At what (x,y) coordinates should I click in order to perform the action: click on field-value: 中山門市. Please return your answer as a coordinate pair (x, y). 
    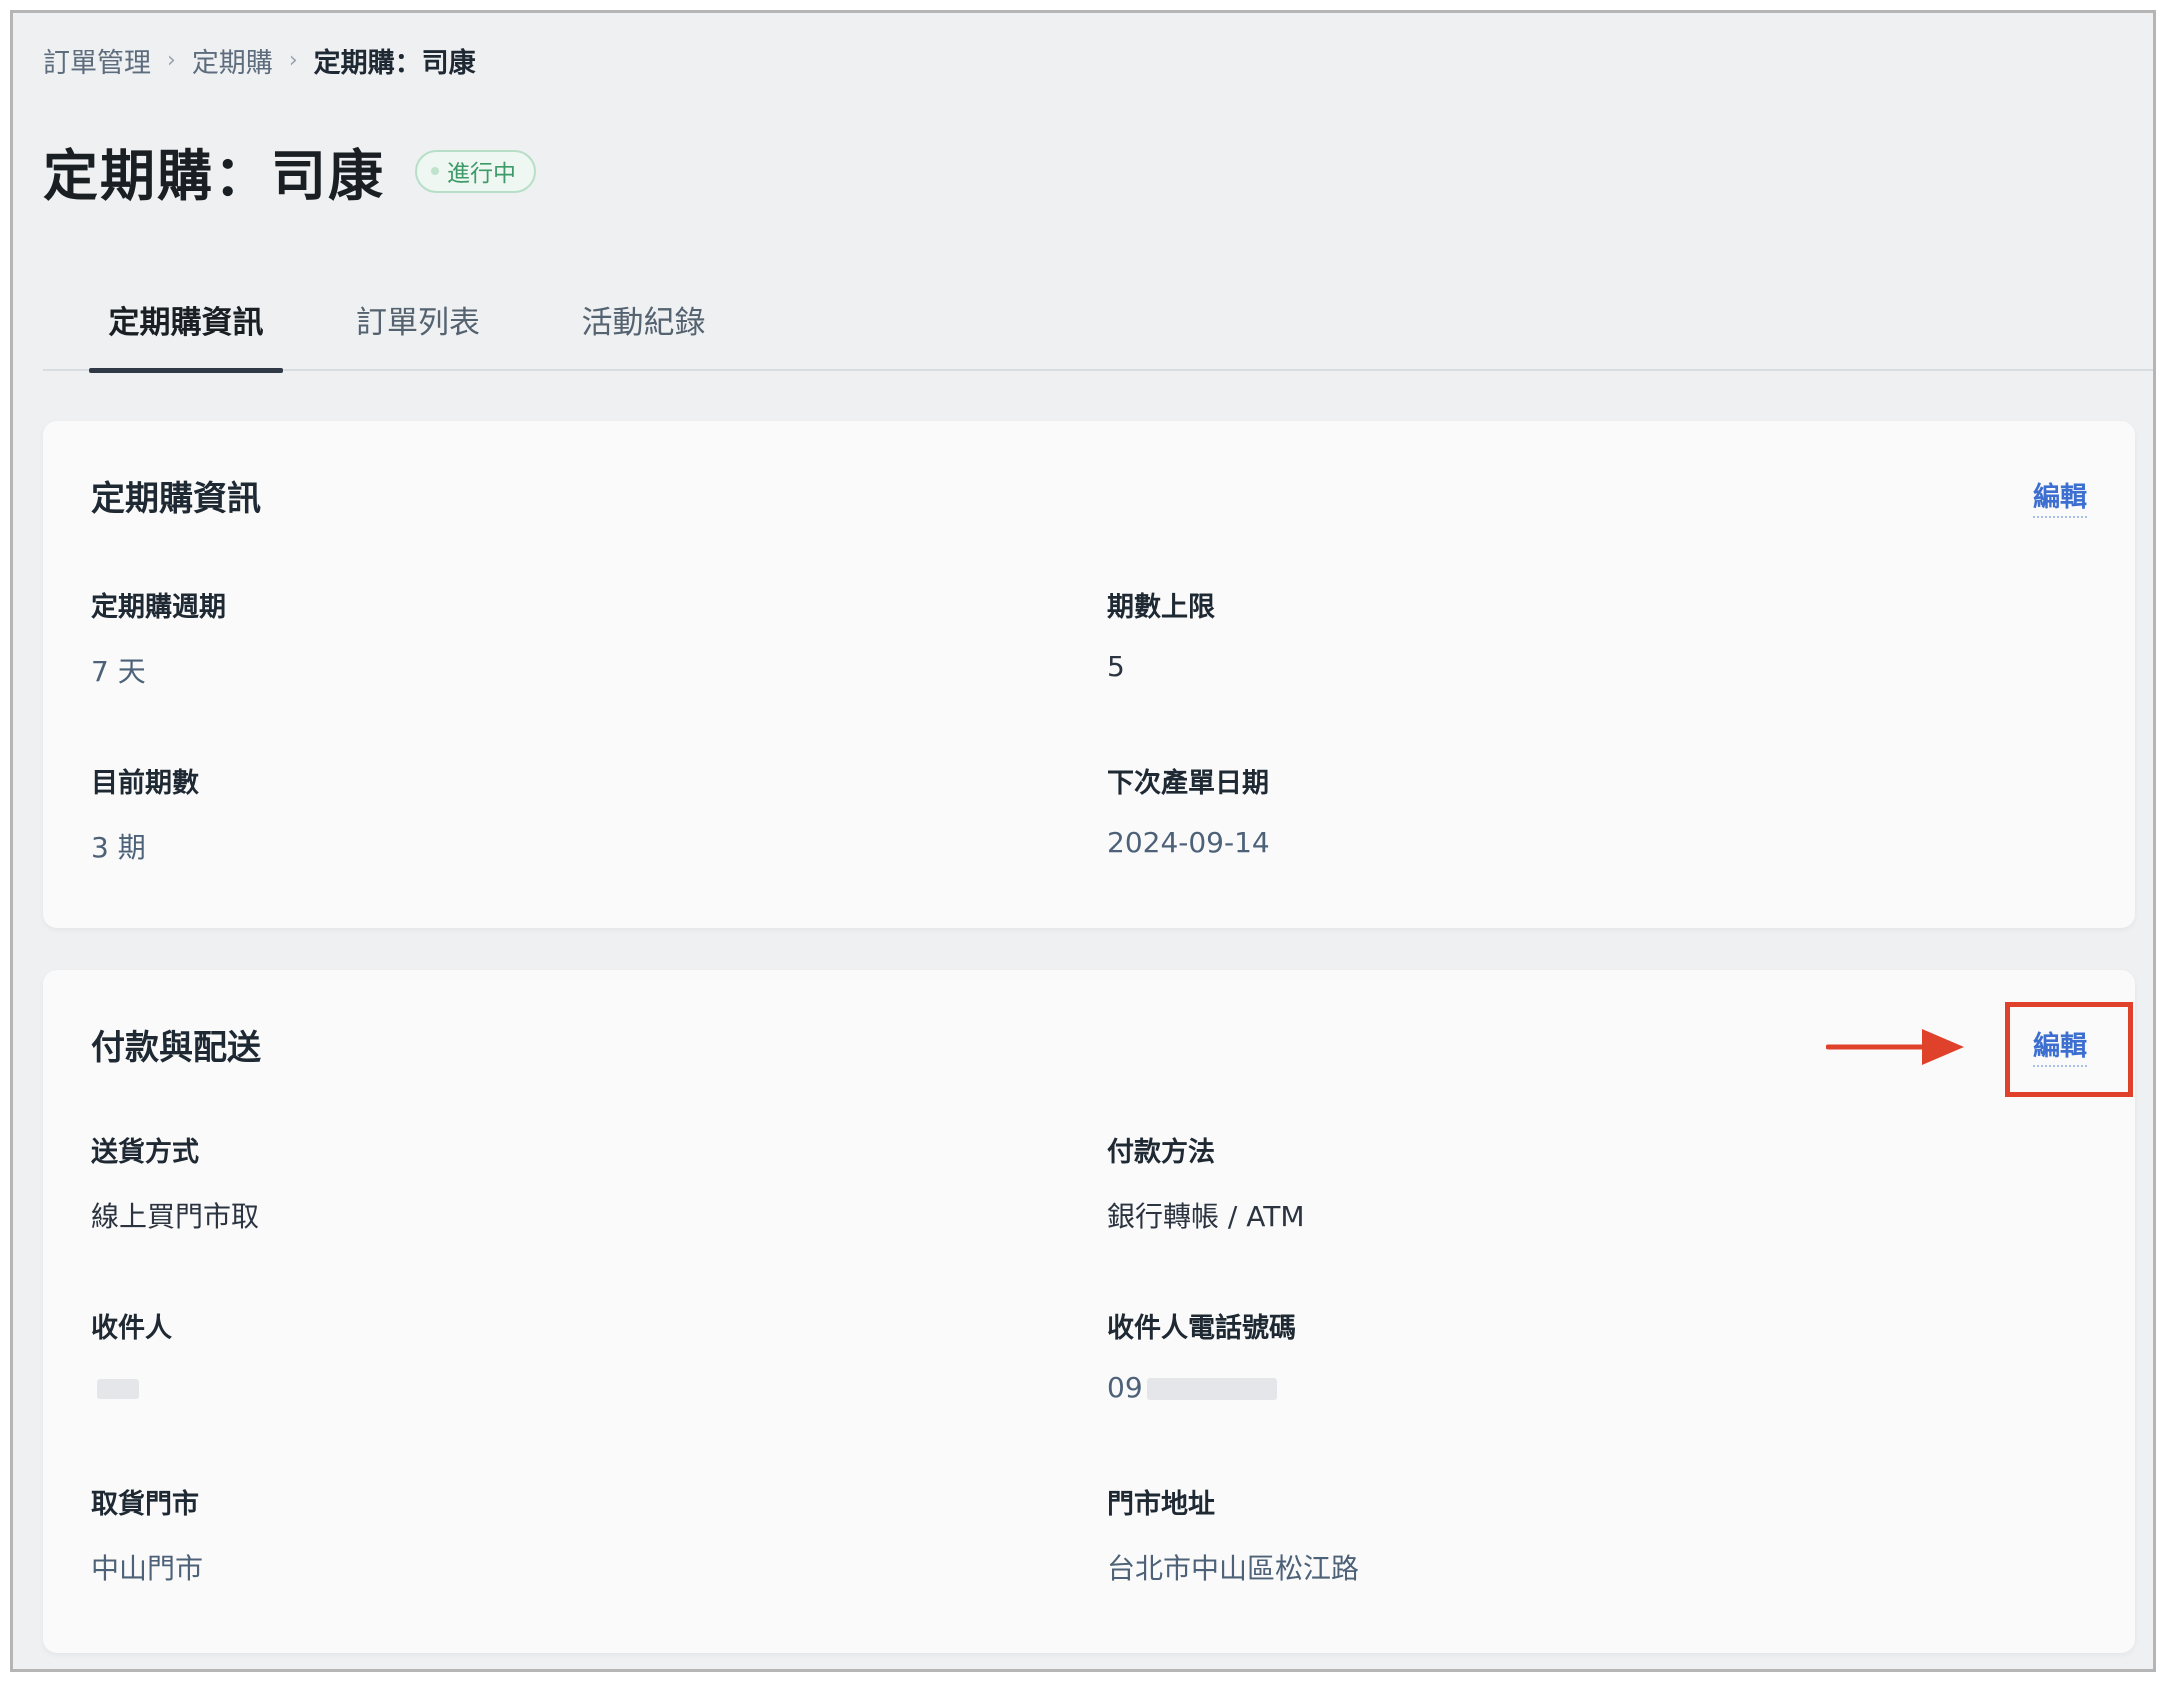
    Looking at the image, I should click on (147, 1568).